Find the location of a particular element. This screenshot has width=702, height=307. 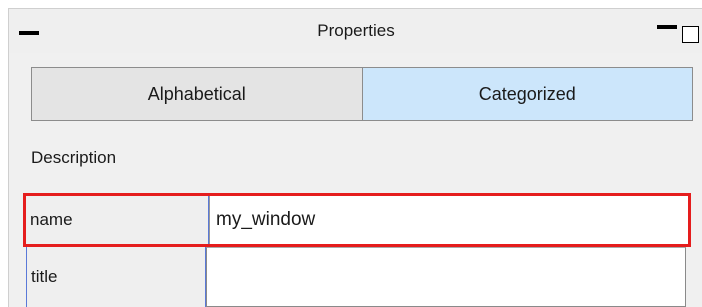

tab-alphabetical: Alphabetical is located at coordinates (197, 94).